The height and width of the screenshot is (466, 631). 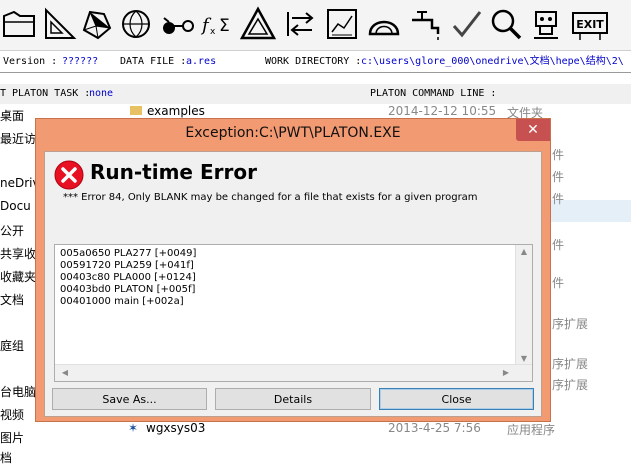 I want to click on examples-folder-date: 2014-12-12 10:55, so click(x=442, y=111).